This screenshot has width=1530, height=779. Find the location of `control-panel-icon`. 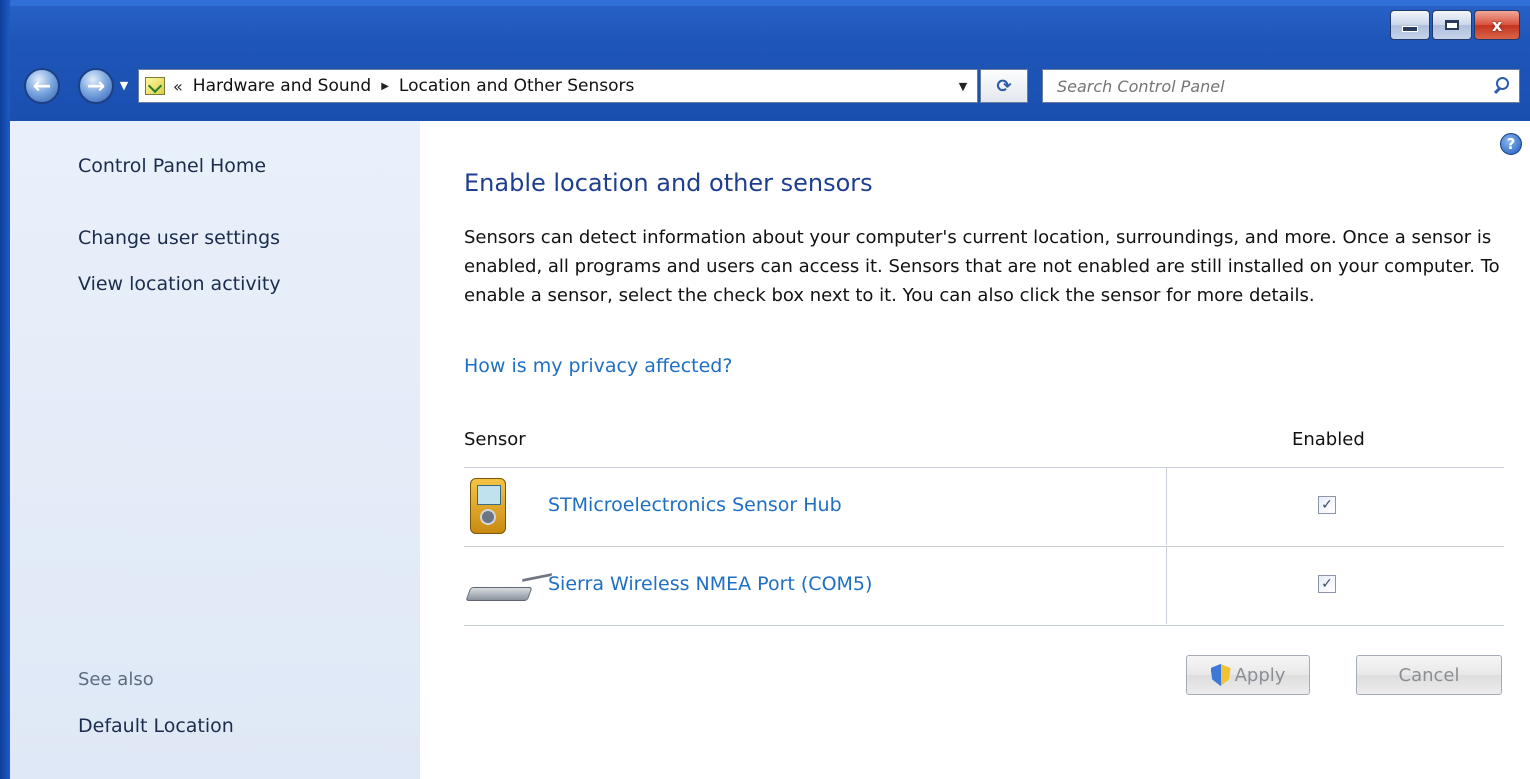

control-panel-icon is located at coordinates (155, 86).